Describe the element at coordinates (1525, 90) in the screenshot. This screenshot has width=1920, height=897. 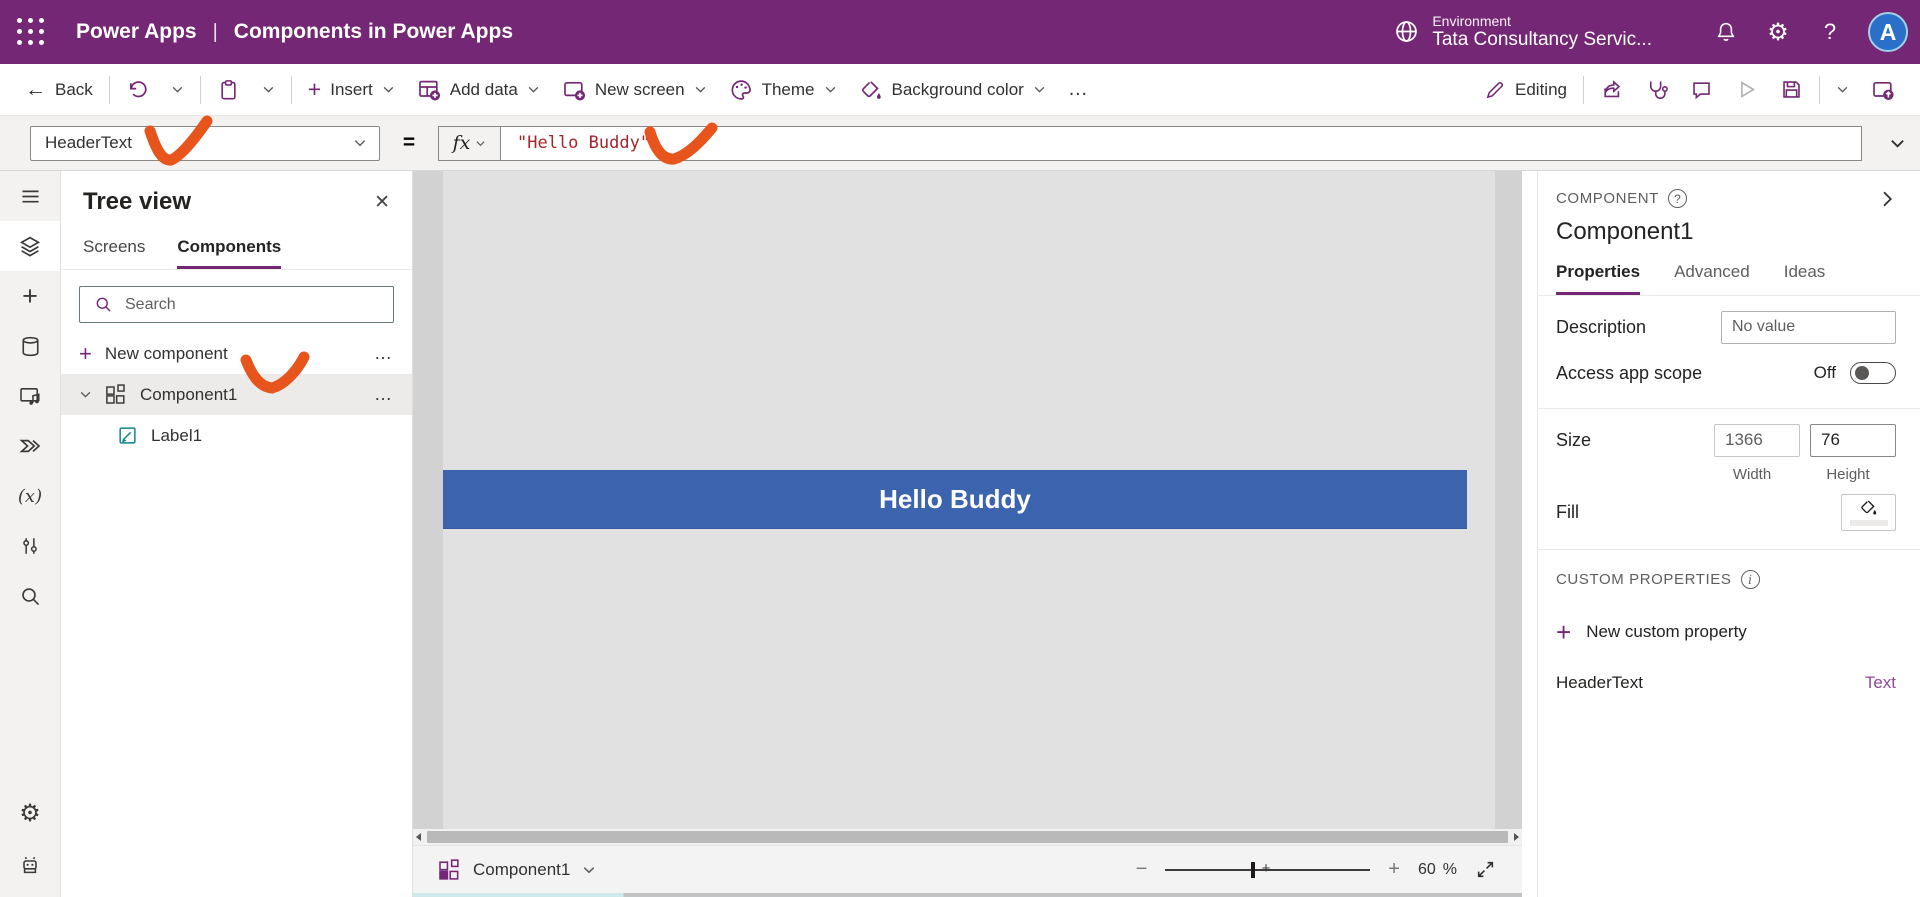
I see `editing-mode-button: Editing` at that location.